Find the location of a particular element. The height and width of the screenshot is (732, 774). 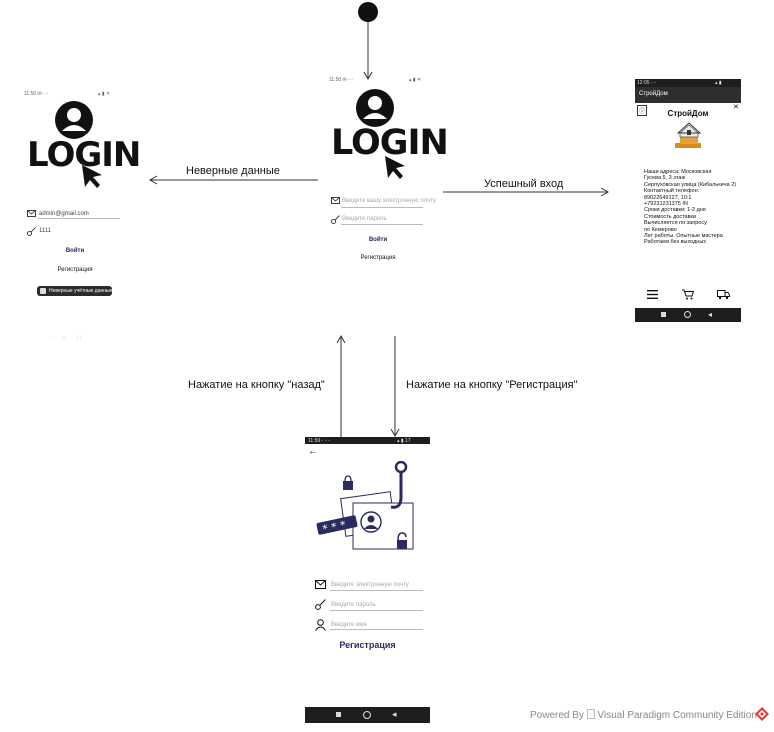

edition-text: Visual Paradigm Community Edition is located at coordinates (677, 715).